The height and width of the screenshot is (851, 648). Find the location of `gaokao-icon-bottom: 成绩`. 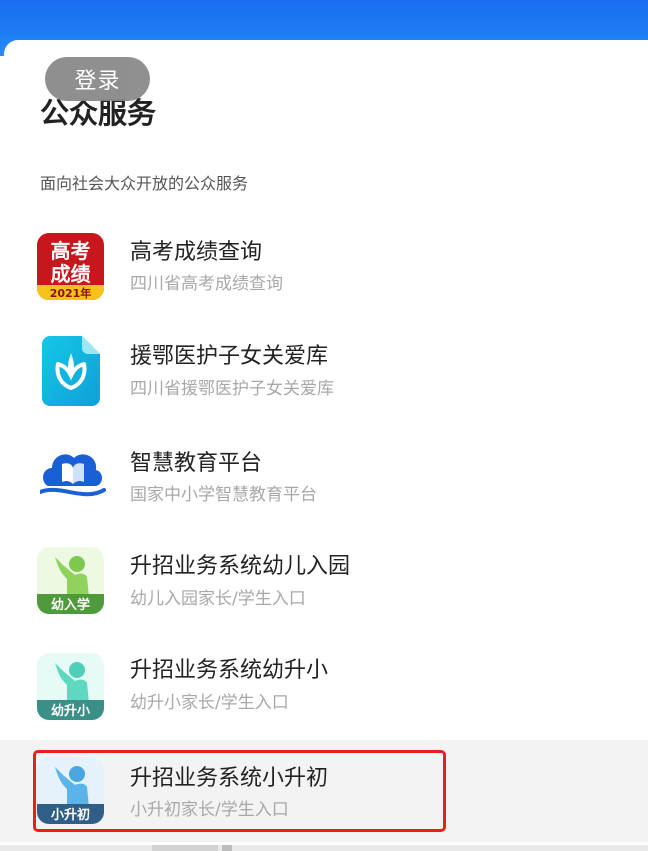

gaokao-icon-bottom: 成绩 is located at coordinates (71, 274).